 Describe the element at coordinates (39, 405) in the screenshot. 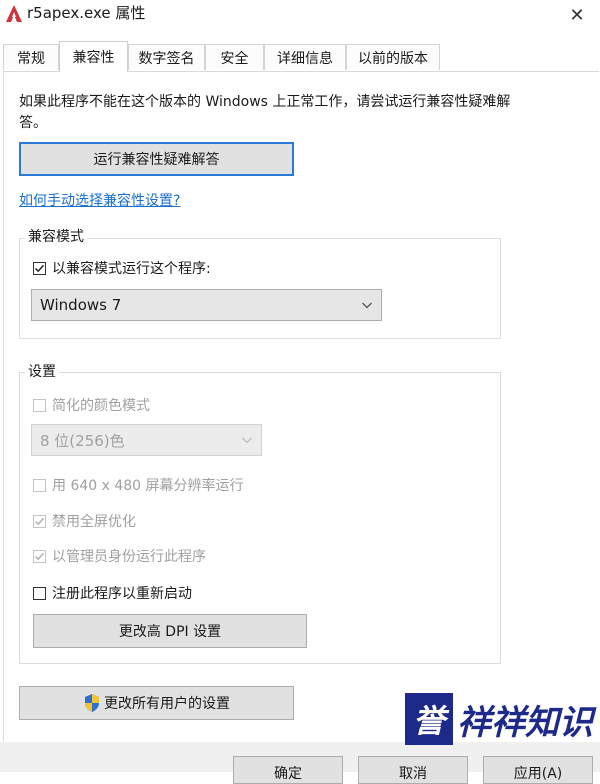

I see `reduced-color-checkbox` at that location.